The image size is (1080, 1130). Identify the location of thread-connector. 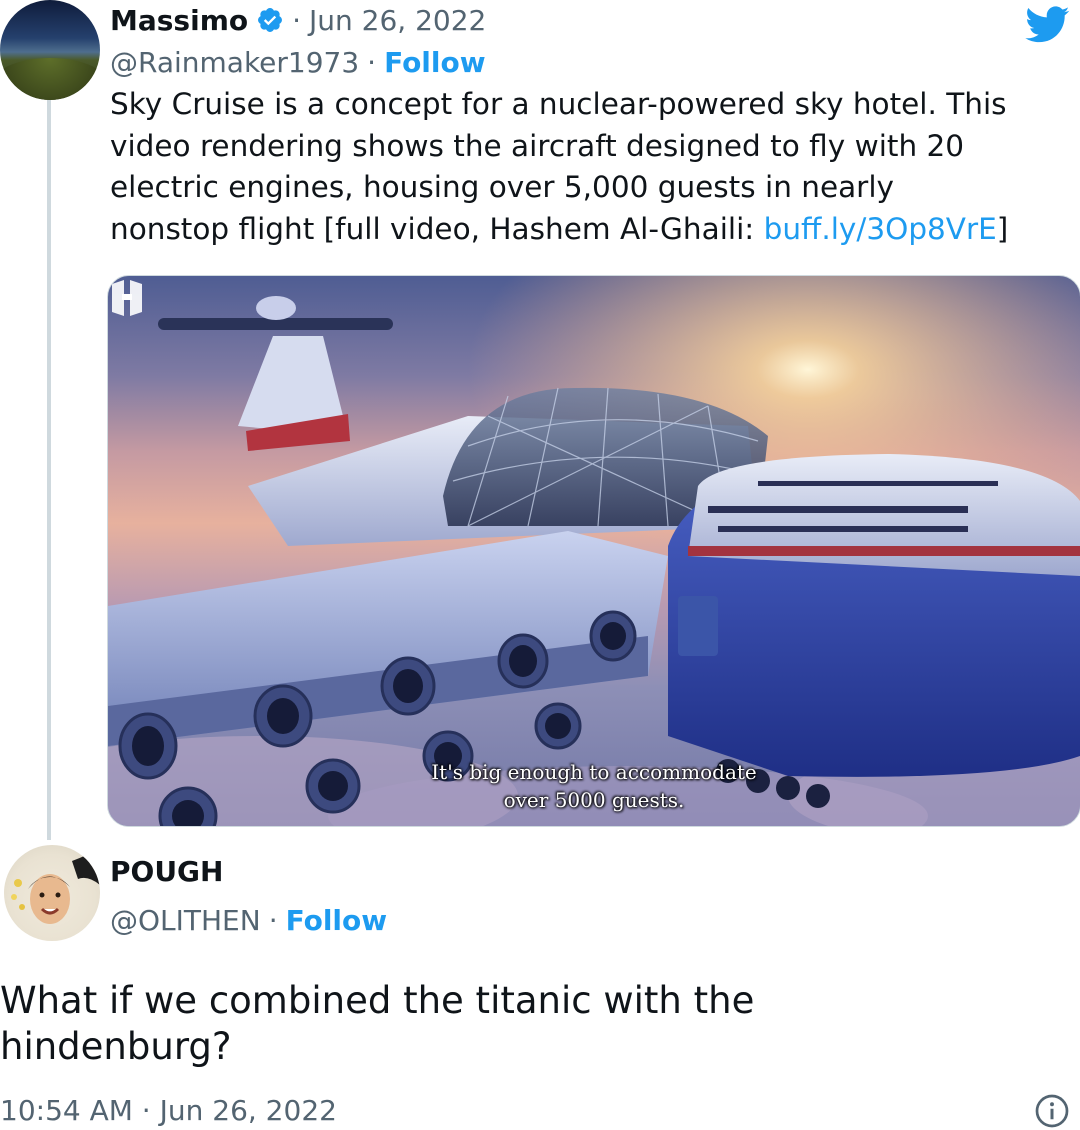
(49, 470).